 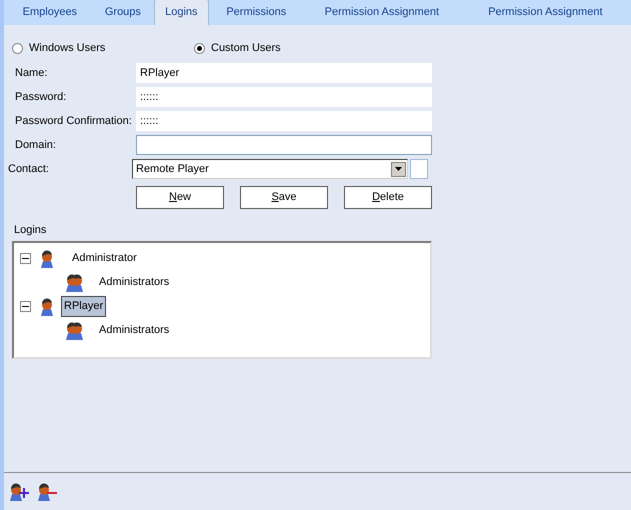 What do you see at coordinates (284, 73) in the screenshot?
I see `input-field: RPlayer` at bounding box center [284, 73].